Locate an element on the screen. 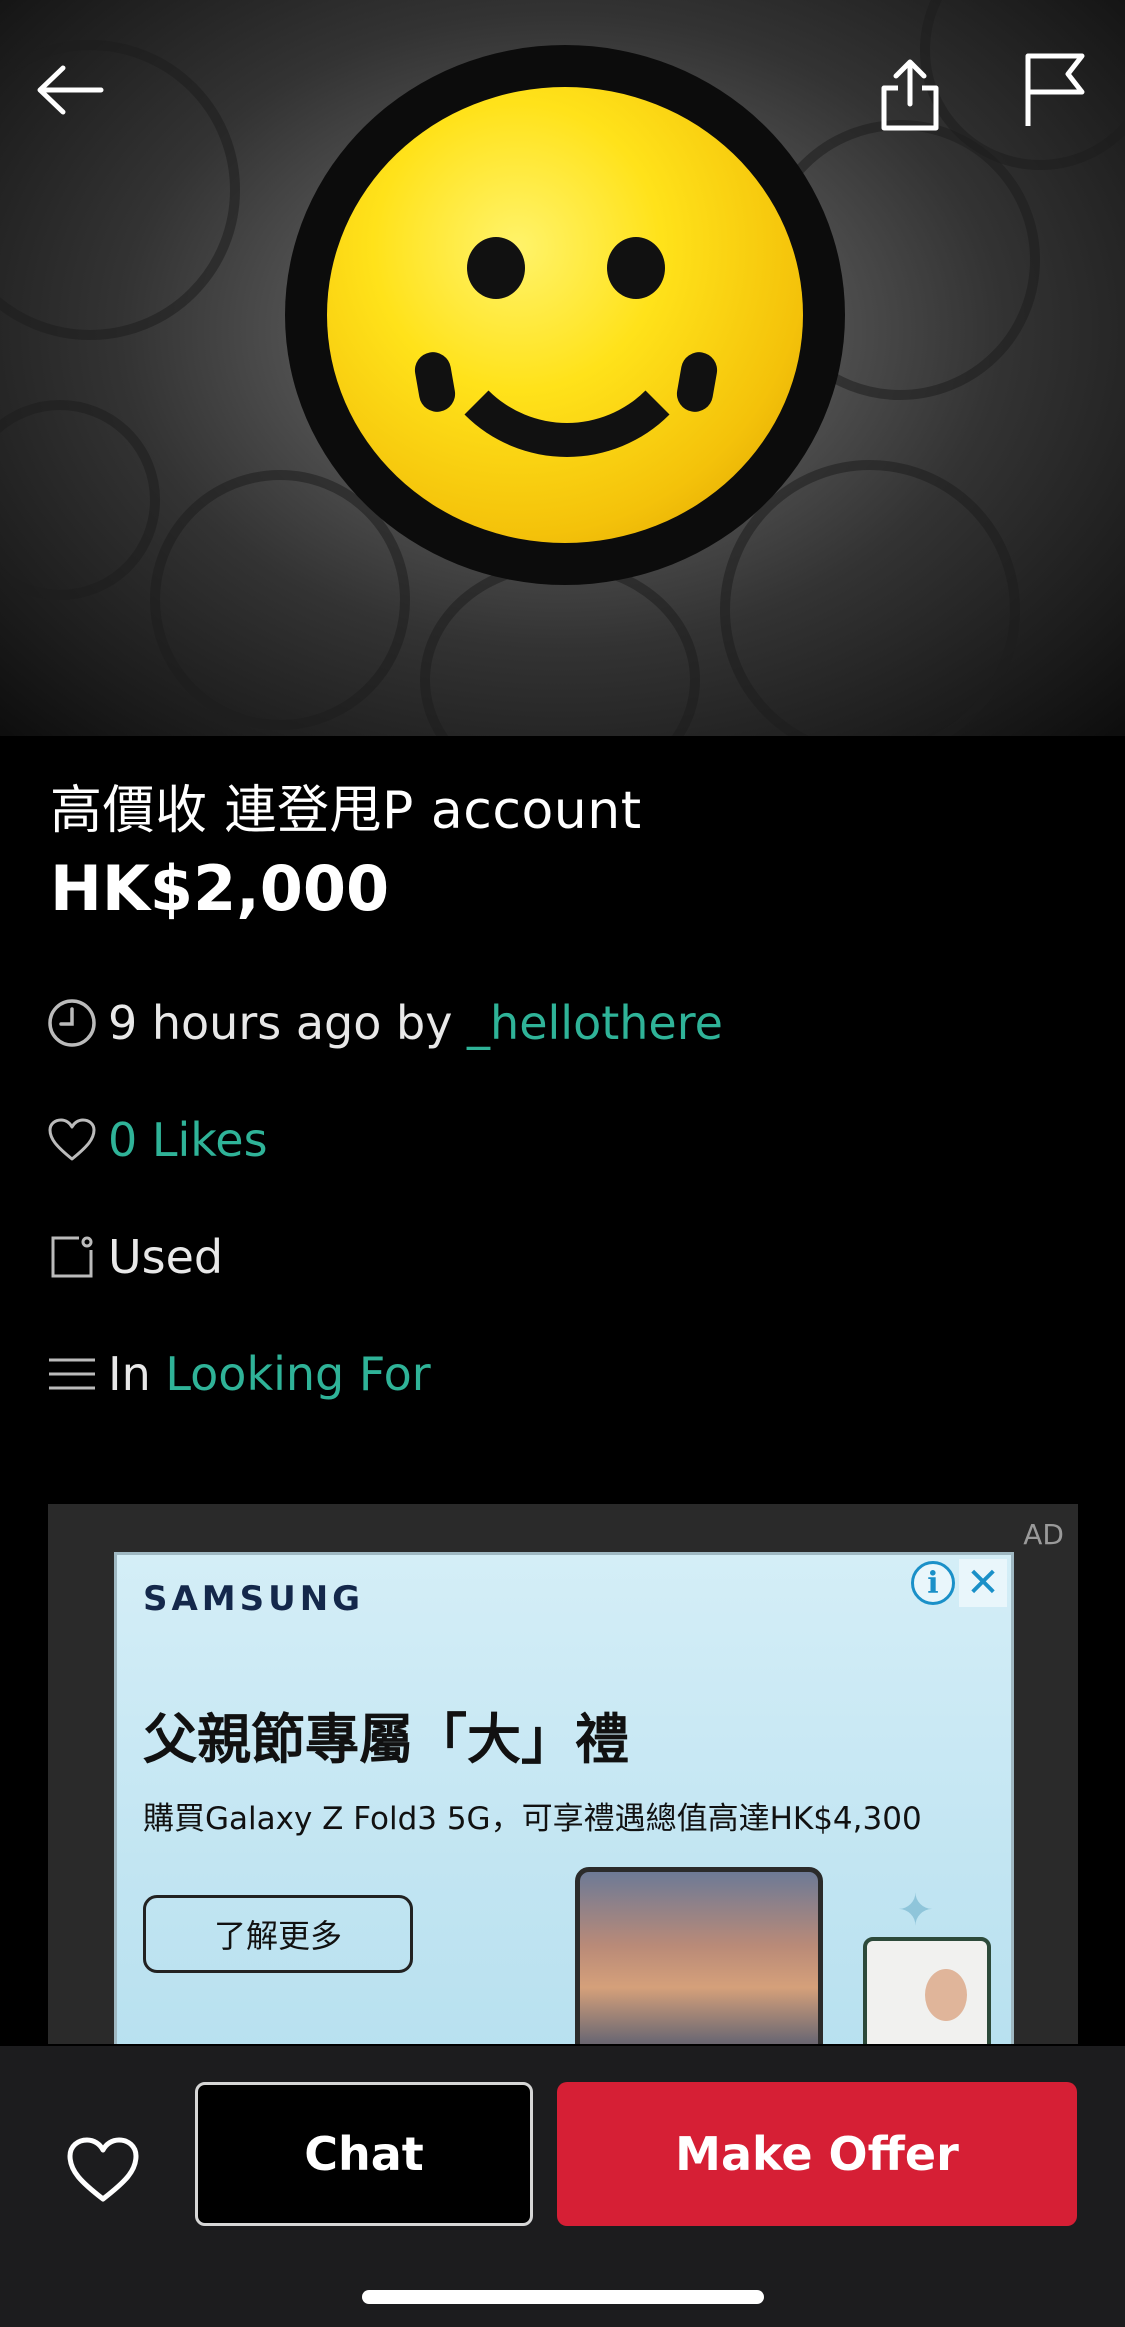 Image resolution: width=1125 pixels, height=2327 pixels. ad-label: AD is located at coordinates (1043, 1534).